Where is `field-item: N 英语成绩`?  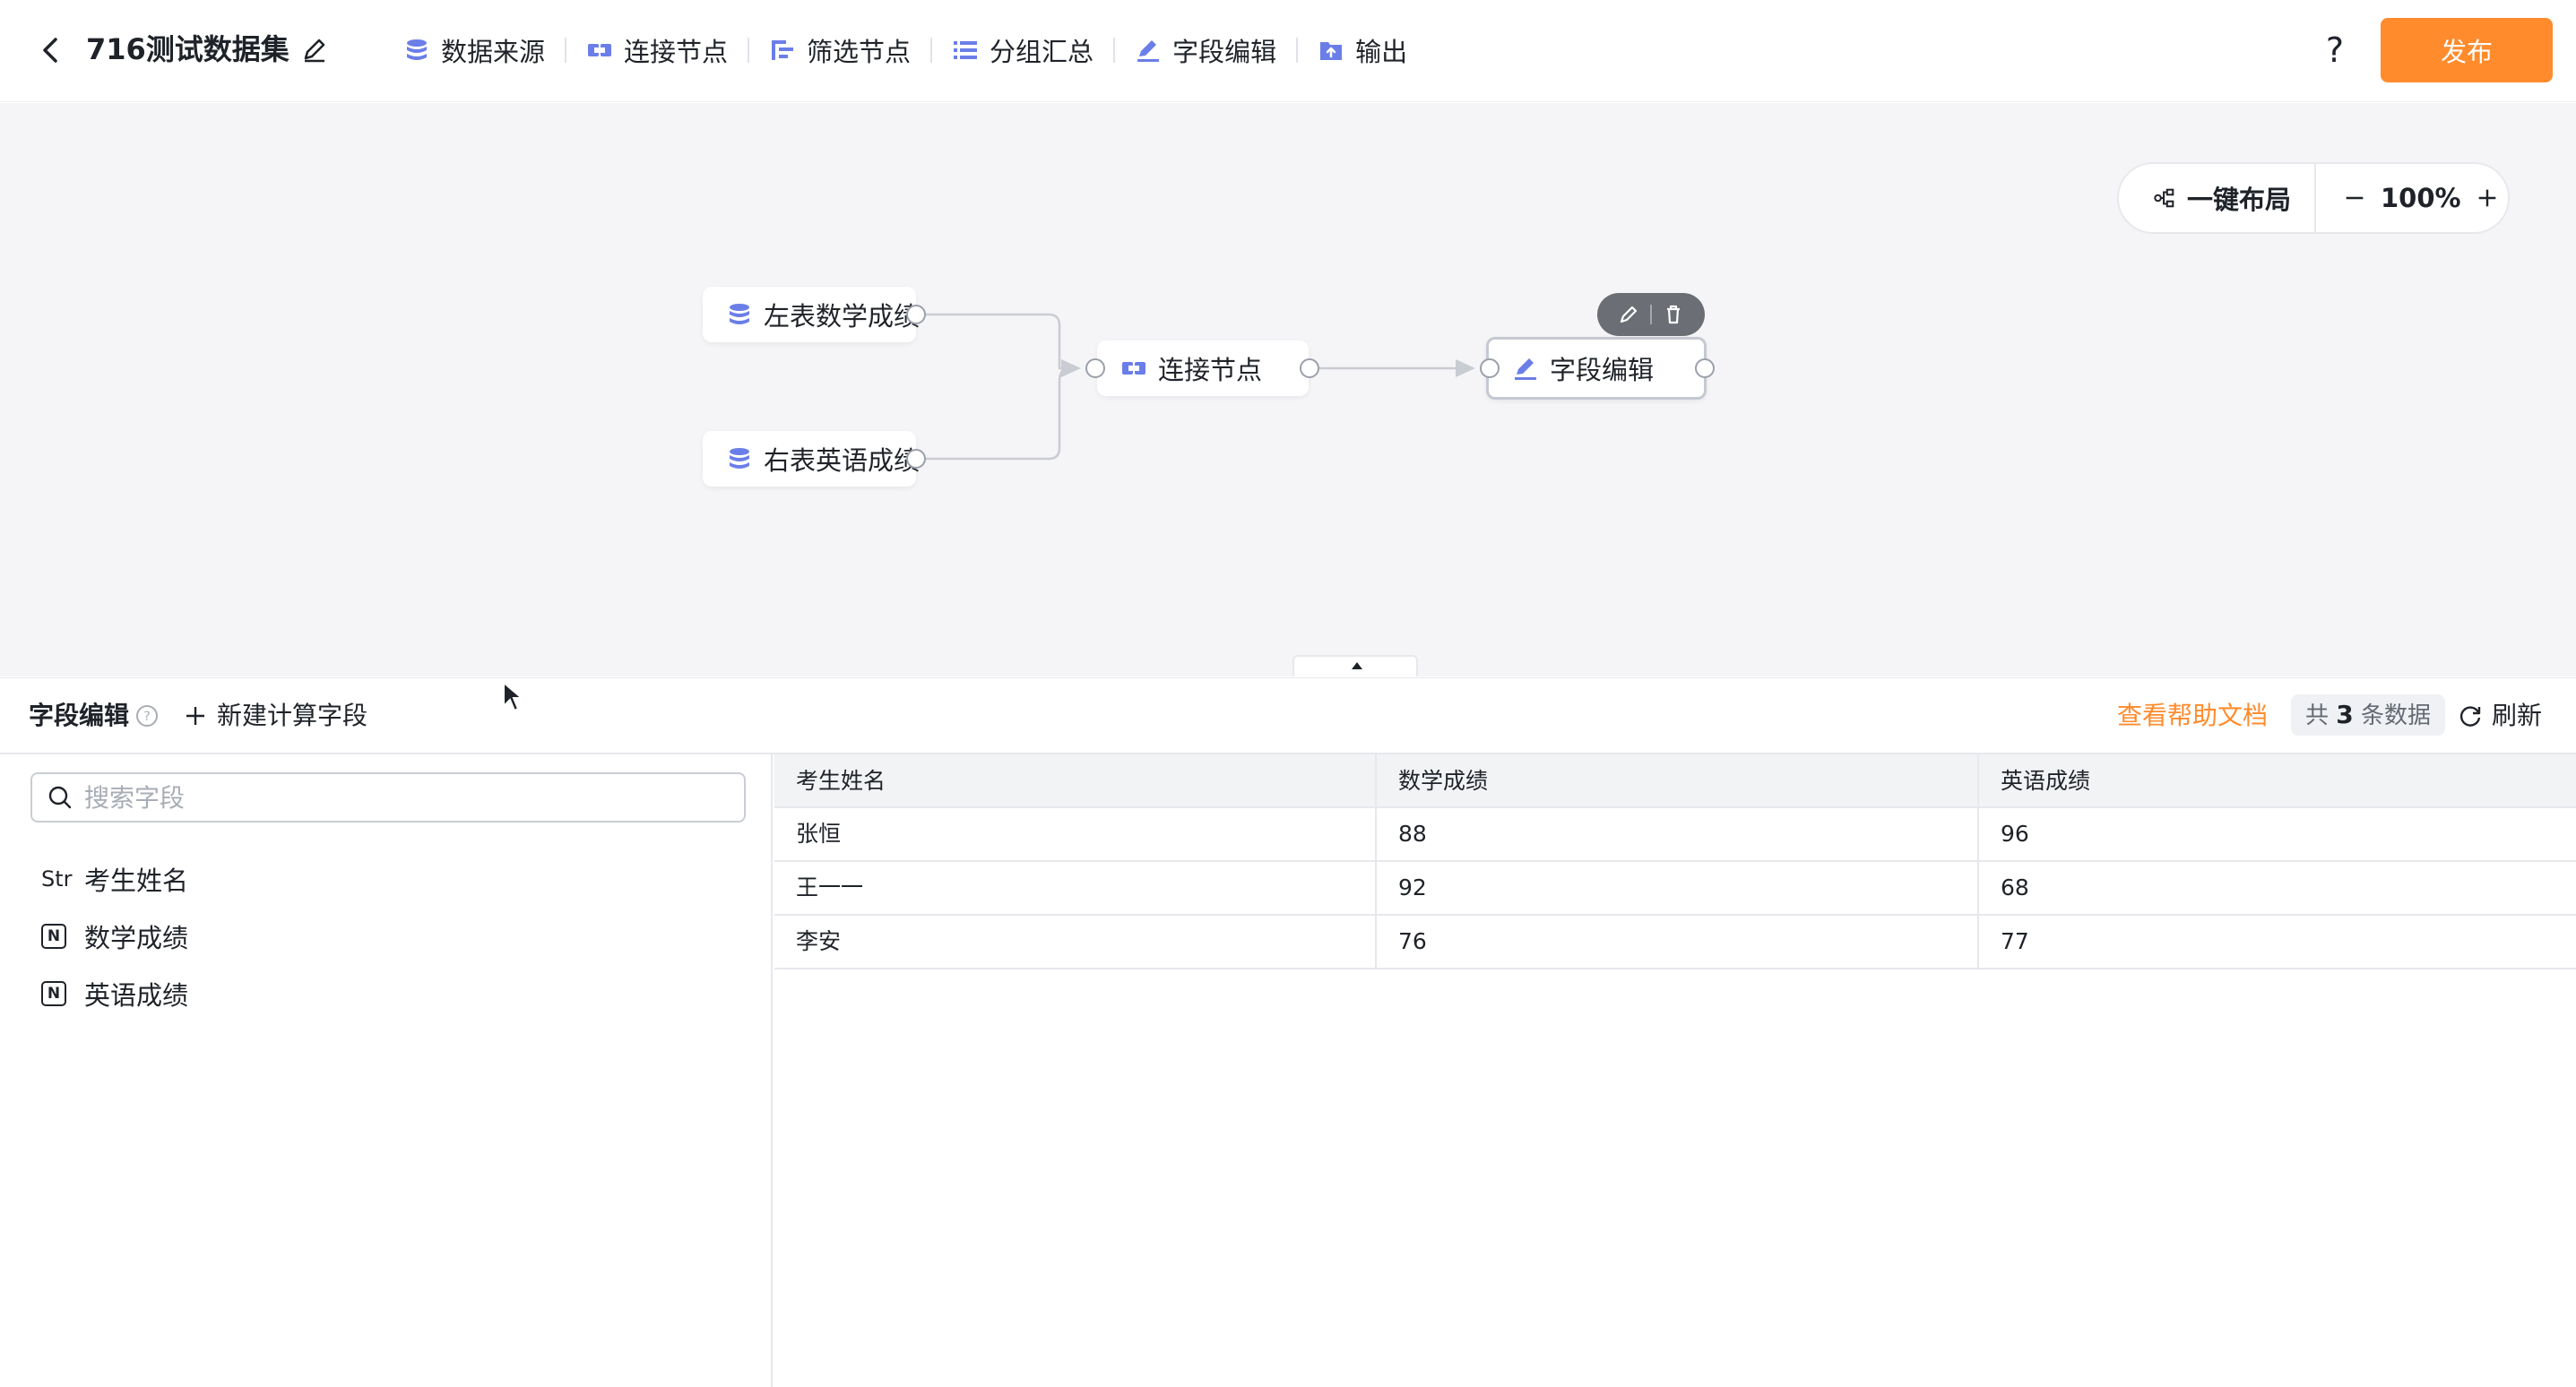 field-item: N 英语成绩 is located at coordinates (114, 993).